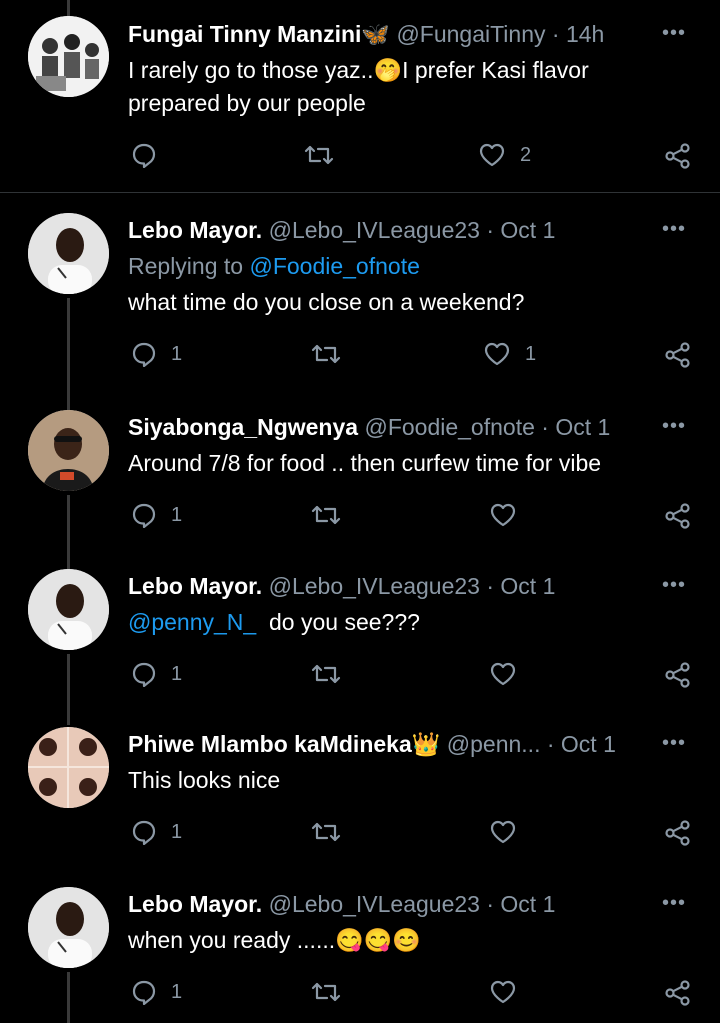 The height and width of the screenshot is (1023, 720). Describe the element at coordinates (449, 427) in the screenshot. I see `author-handle: @Foodie_ofnote` at that location.